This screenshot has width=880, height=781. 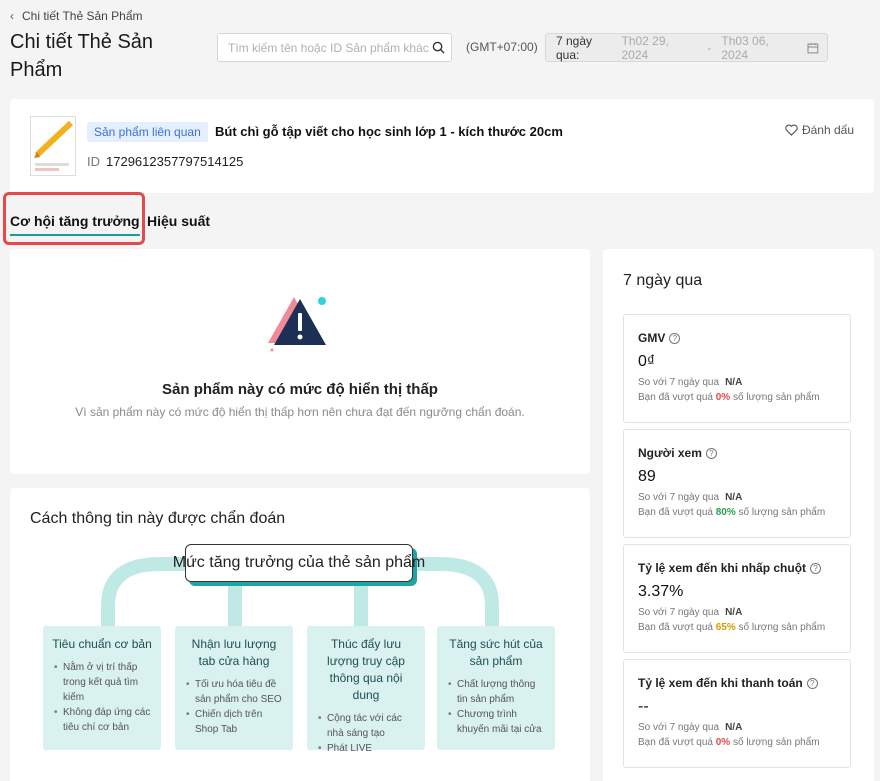 I want to click on warning-title: Sản phẩm này có mức độ hiển thị thấp, so click(x=300, y=389).